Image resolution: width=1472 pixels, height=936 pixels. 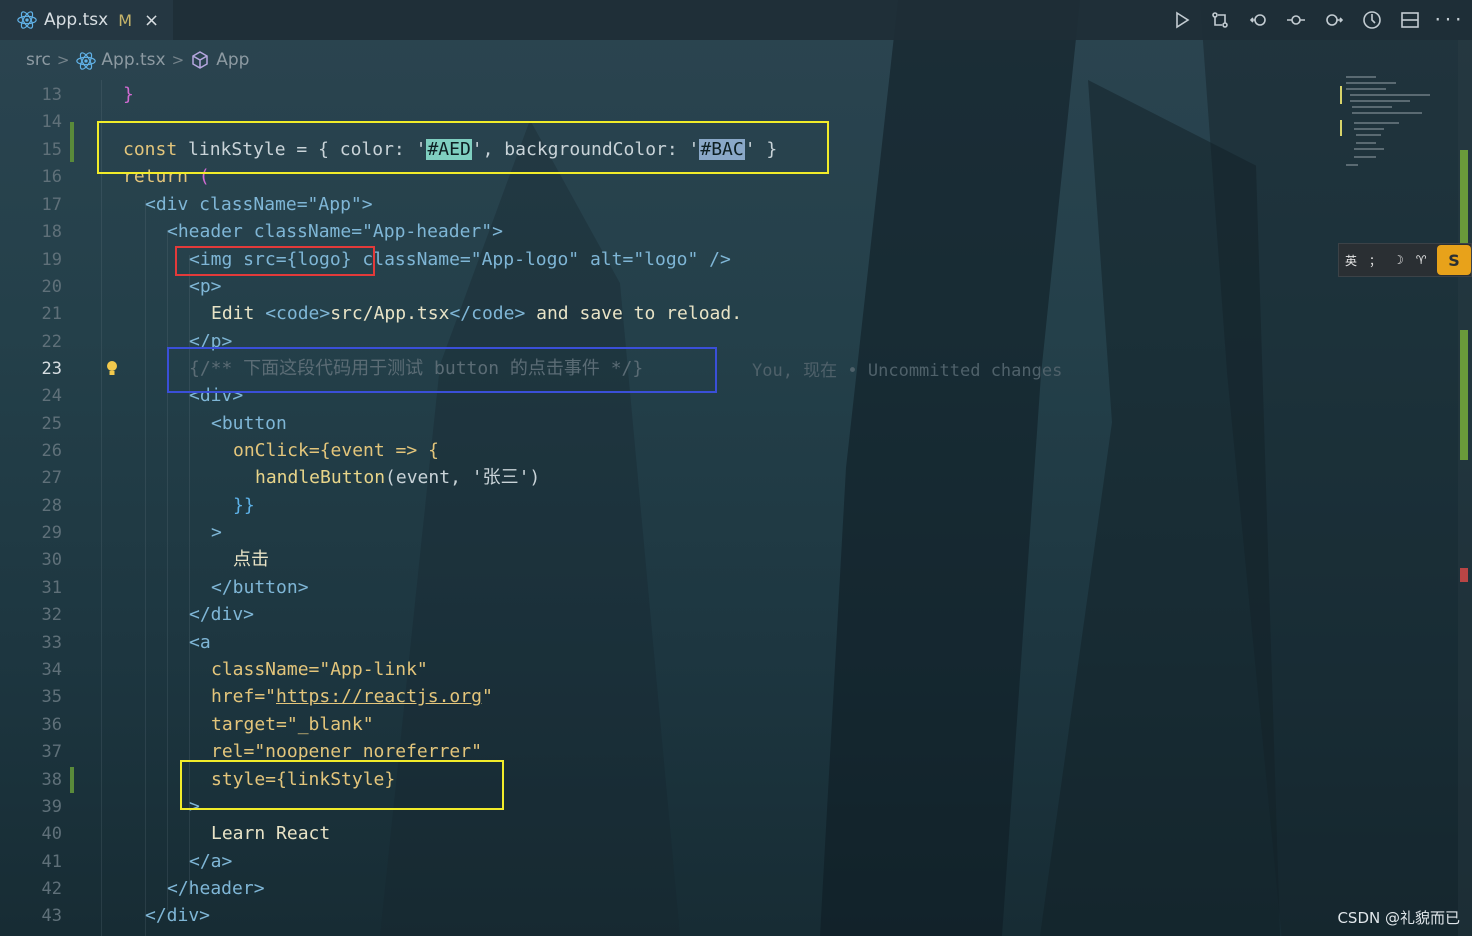 What do you see at coordinates (249, 424) in the screenshot?
I see `code-token: <button` at bounding box center [249, 424].